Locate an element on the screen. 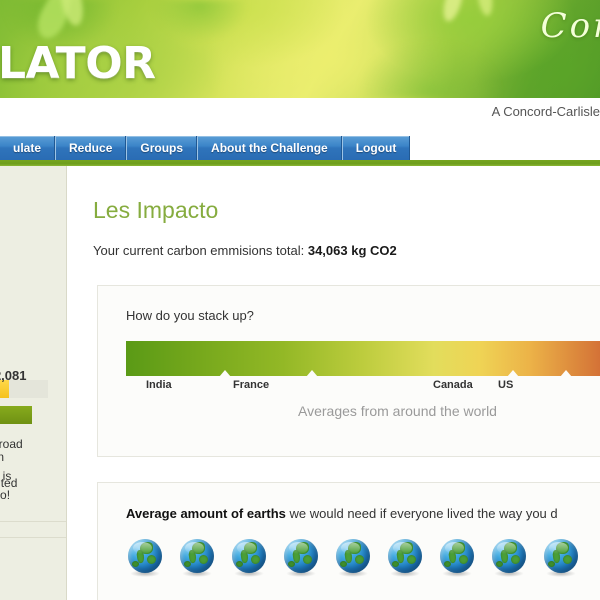 The height and width of the screenshot is (600, 600). emissions-gradient-scale is located at coordinates (363, 358).